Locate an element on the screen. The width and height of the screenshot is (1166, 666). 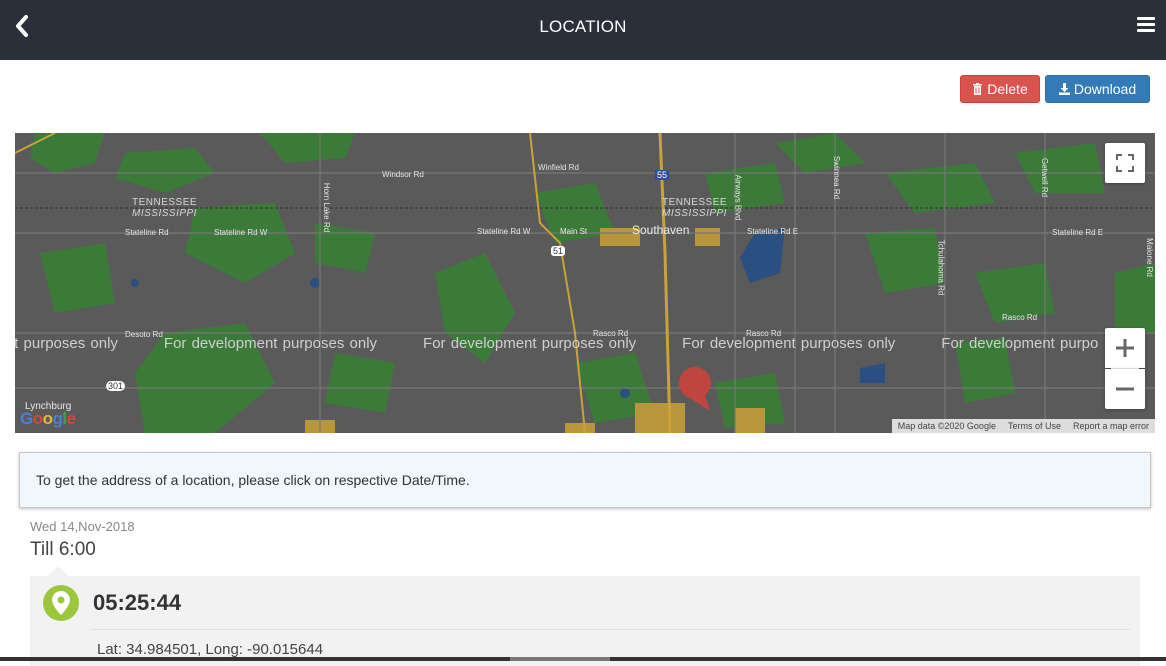
road-label: Stateline Rd is located at coordinates (147, 232).